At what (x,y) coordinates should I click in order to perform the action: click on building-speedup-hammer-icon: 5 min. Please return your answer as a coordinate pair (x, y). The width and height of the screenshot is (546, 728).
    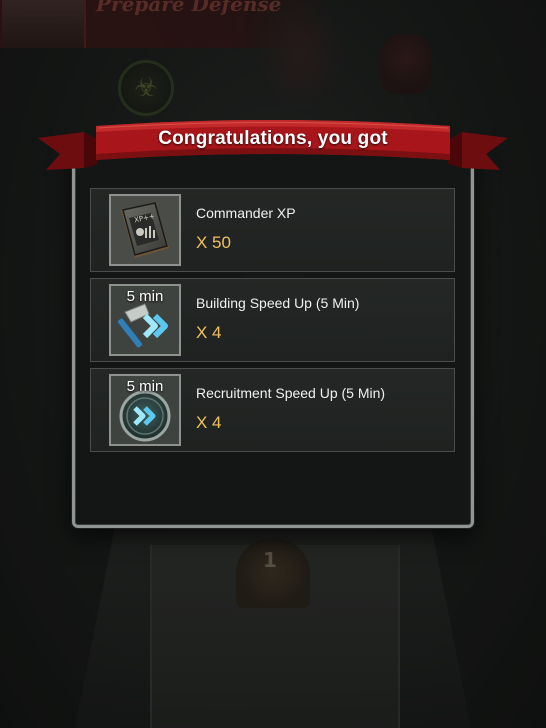
    Looking at the image, I should click on (145, 320).